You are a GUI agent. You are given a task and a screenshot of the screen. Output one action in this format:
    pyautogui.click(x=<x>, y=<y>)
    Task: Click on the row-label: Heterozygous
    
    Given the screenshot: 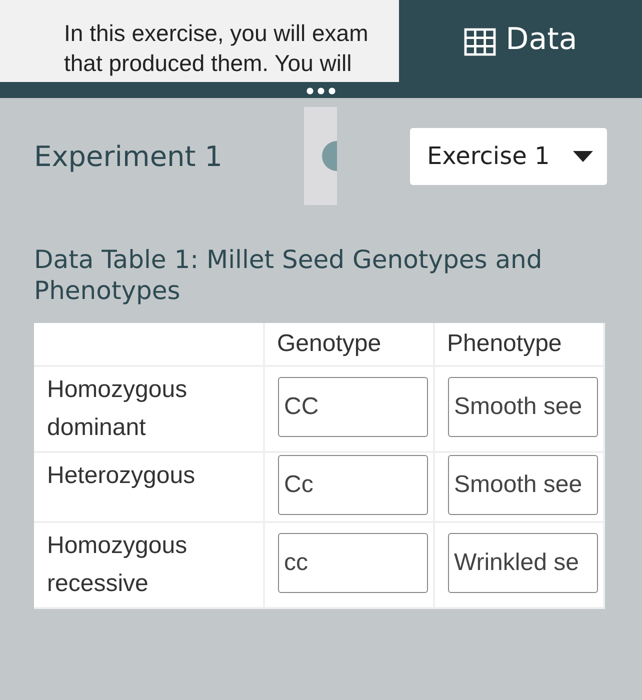 What is the action you would take?
    pyautogui.click(x=149, y=488)
    